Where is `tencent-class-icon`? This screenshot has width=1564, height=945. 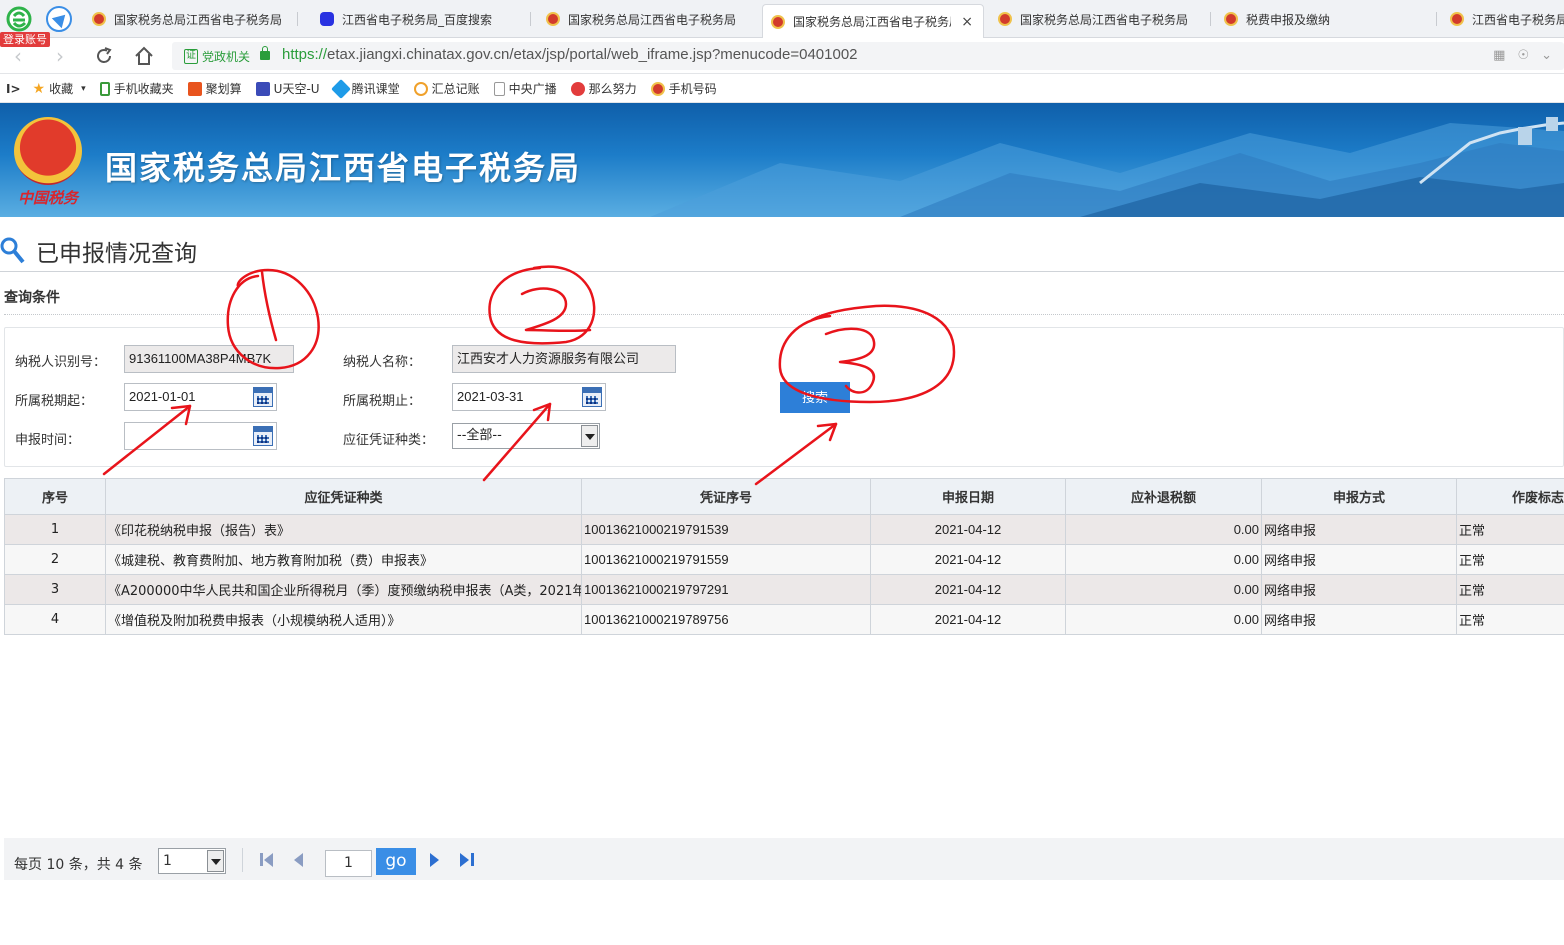 tencent-class-icon is located at coordinates (340, 88).